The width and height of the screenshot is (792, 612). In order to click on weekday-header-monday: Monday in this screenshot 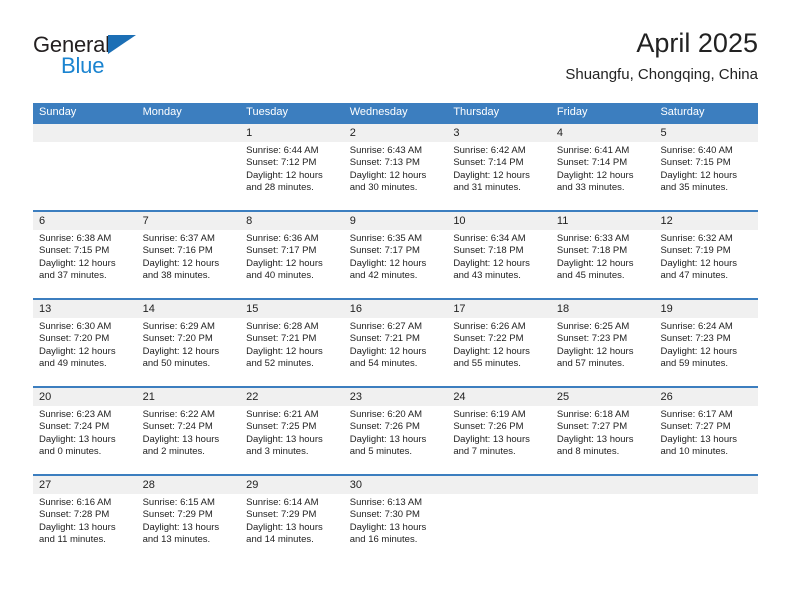, I will do `click(162, 112)`.